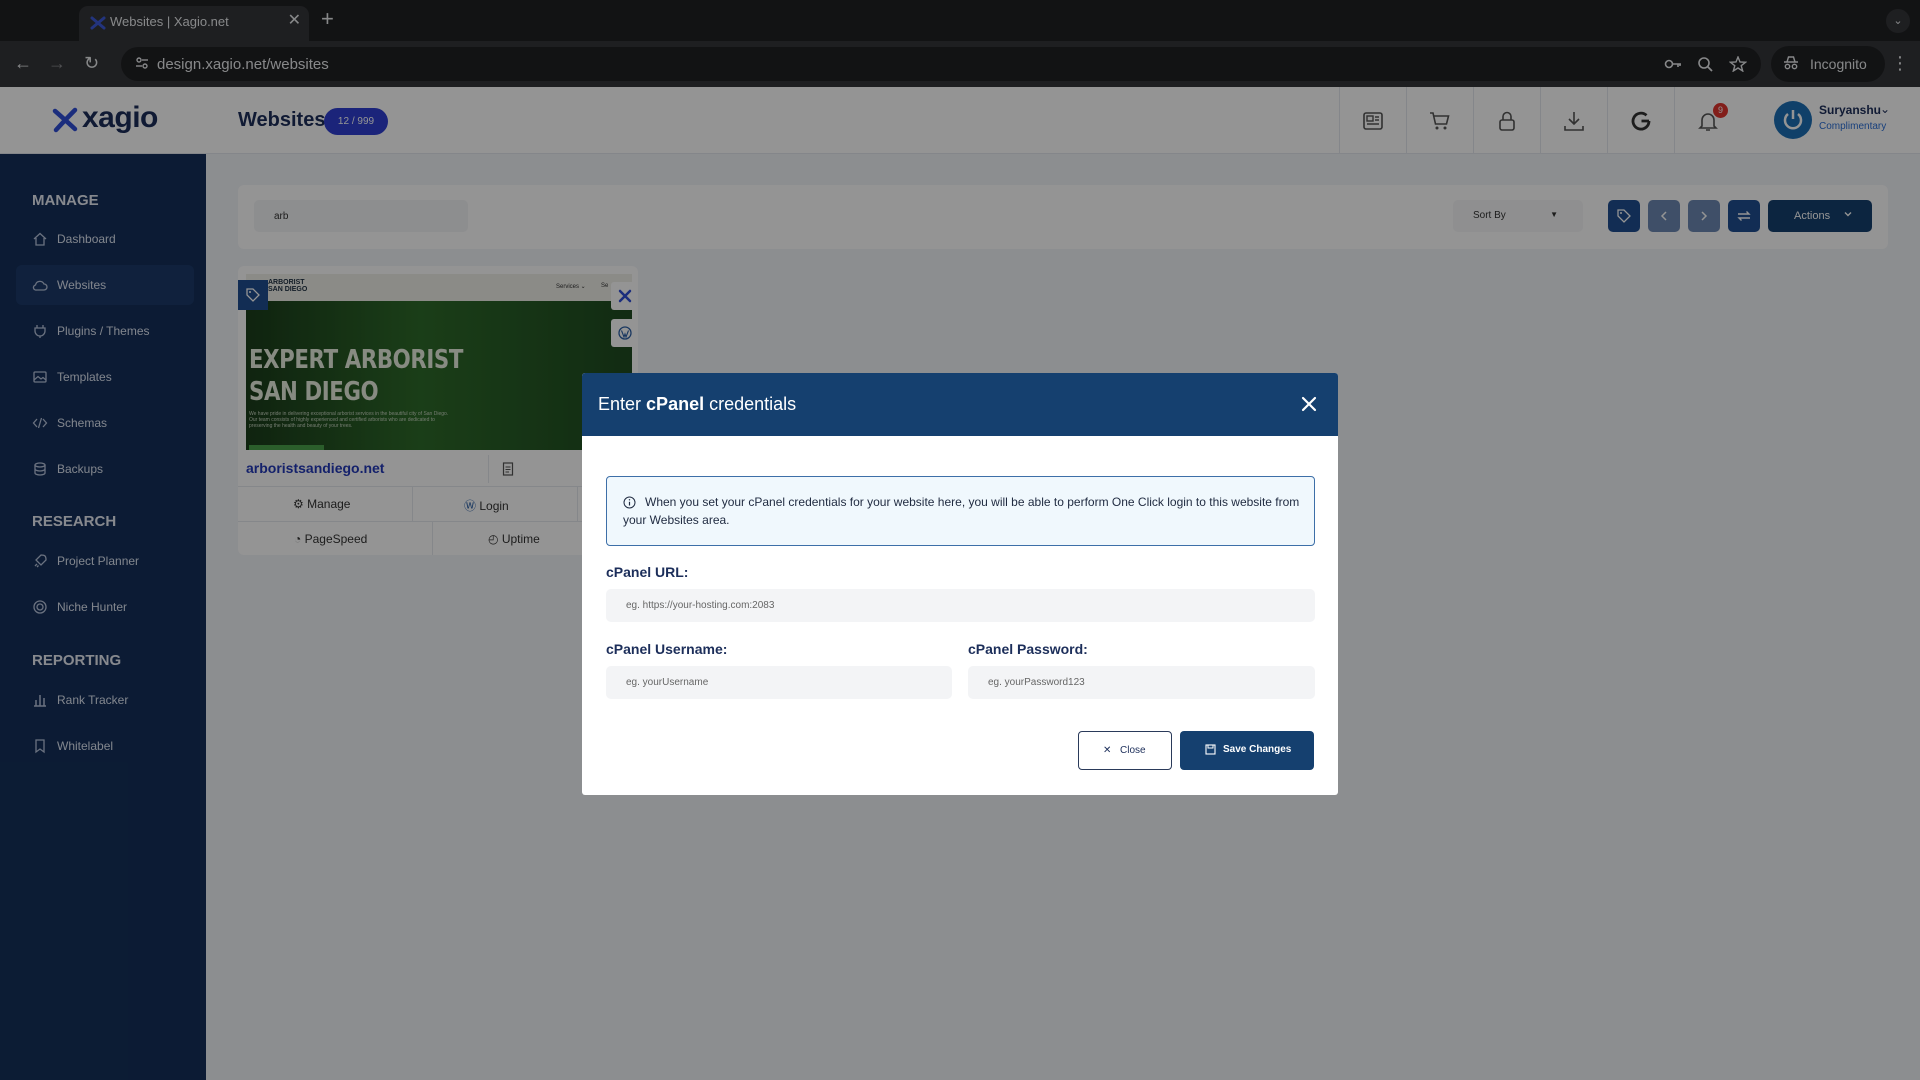 The width and height of the screenshot is (1920, 1080). What do you see at coordinates (1133, 750) in the screenshot?
I see `close-button-label: Close` at bounding box center [1133, 750].